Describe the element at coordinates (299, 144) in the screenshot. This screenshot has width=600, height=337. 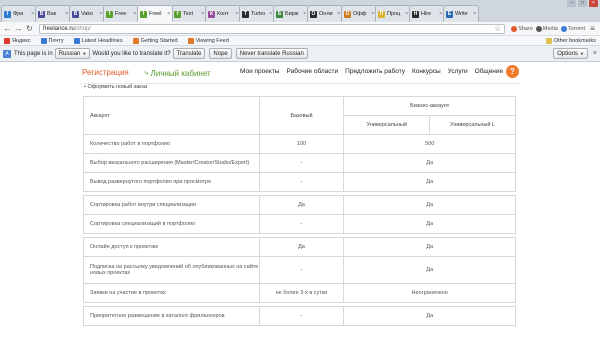
I see `table-row: Количество работ в портфолио 100 500` at that location.